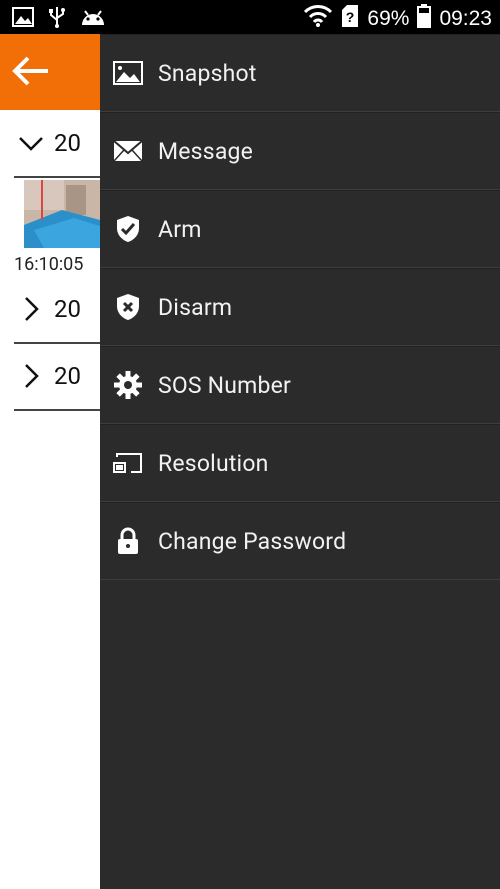 The width and height of the screenshot is (500, 889). Describe the element at coordinates (300, 229) in the screenshot. I see `menu-item-arm: Arm` at that location.